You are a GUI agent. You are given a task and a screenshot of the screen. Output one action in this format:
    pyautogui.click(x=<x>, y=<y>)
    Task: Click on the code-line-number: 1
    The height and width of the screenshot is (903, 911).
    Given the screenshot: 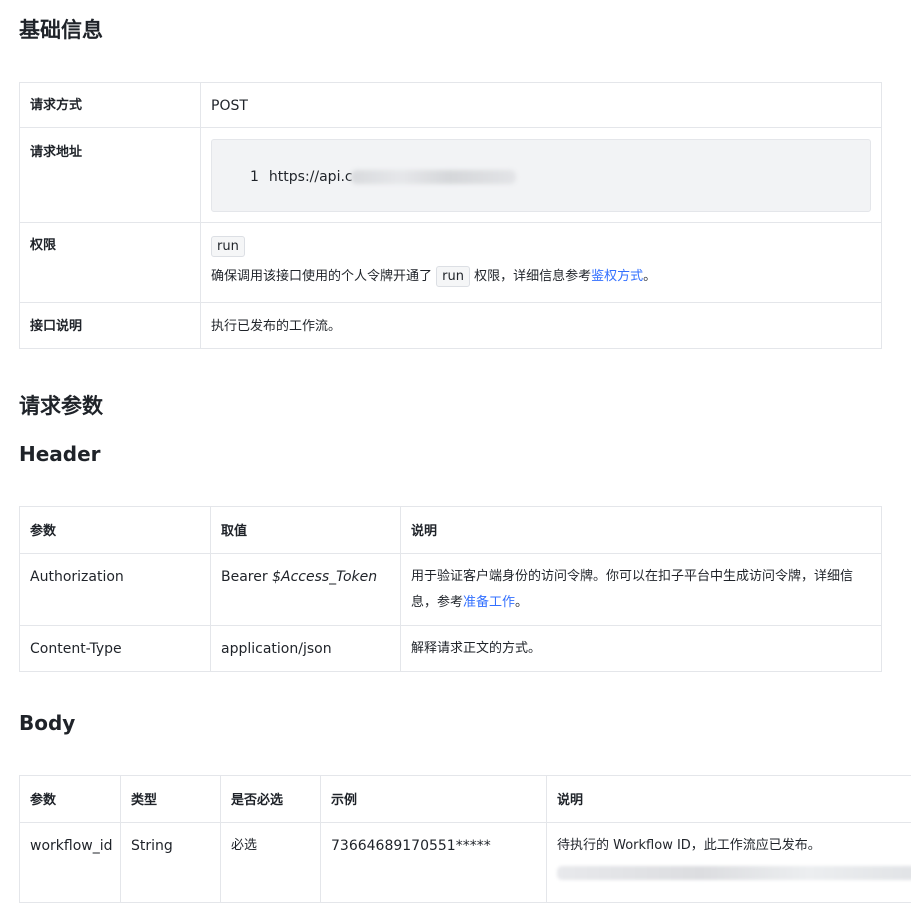 What is the action you would take?
    pyautogui.click(x=254, y=177)
    